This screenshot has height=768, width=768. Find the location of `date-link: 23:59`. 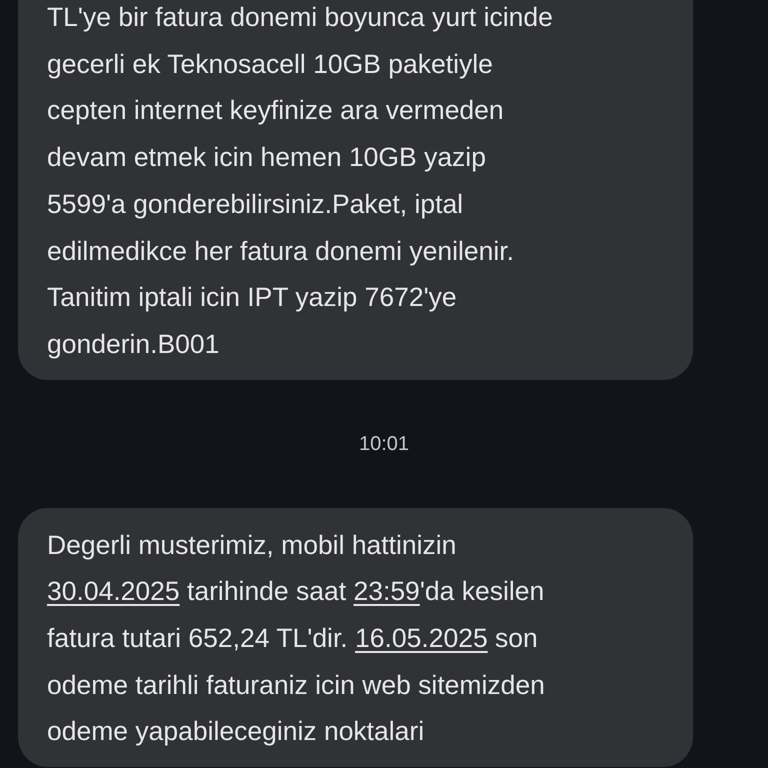

date-link: 23:59 is located at coordinates (386, 591).